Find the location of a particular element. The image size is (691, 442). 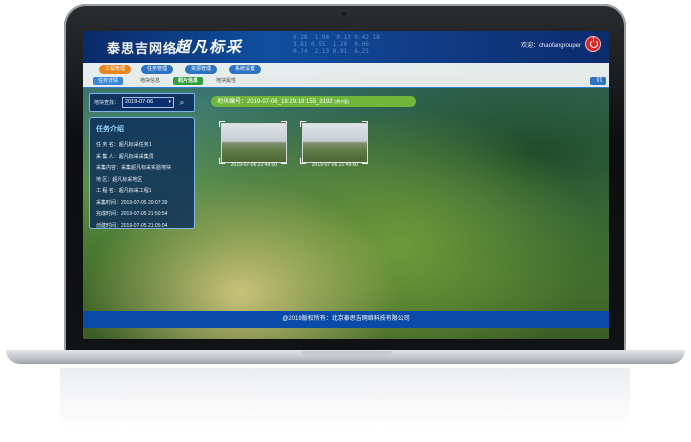

sub-nav: 任务详情 地块信息 照片信息 地块属性 《《 is located at coordinates (346, 81).